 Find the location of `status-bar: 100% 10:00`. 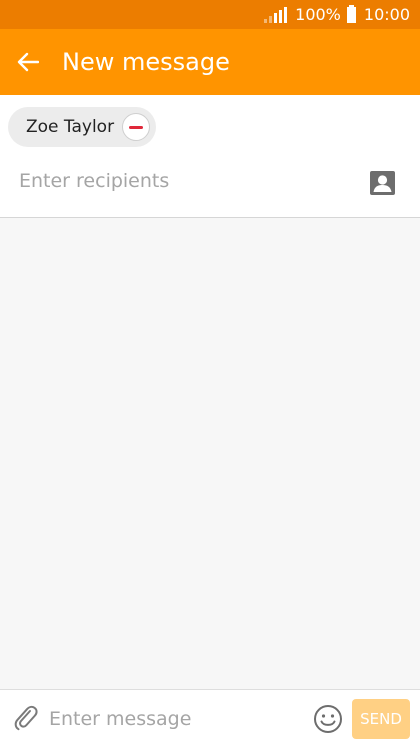

status-bar: 100% 10:00 is located at coordinates (210, 14).